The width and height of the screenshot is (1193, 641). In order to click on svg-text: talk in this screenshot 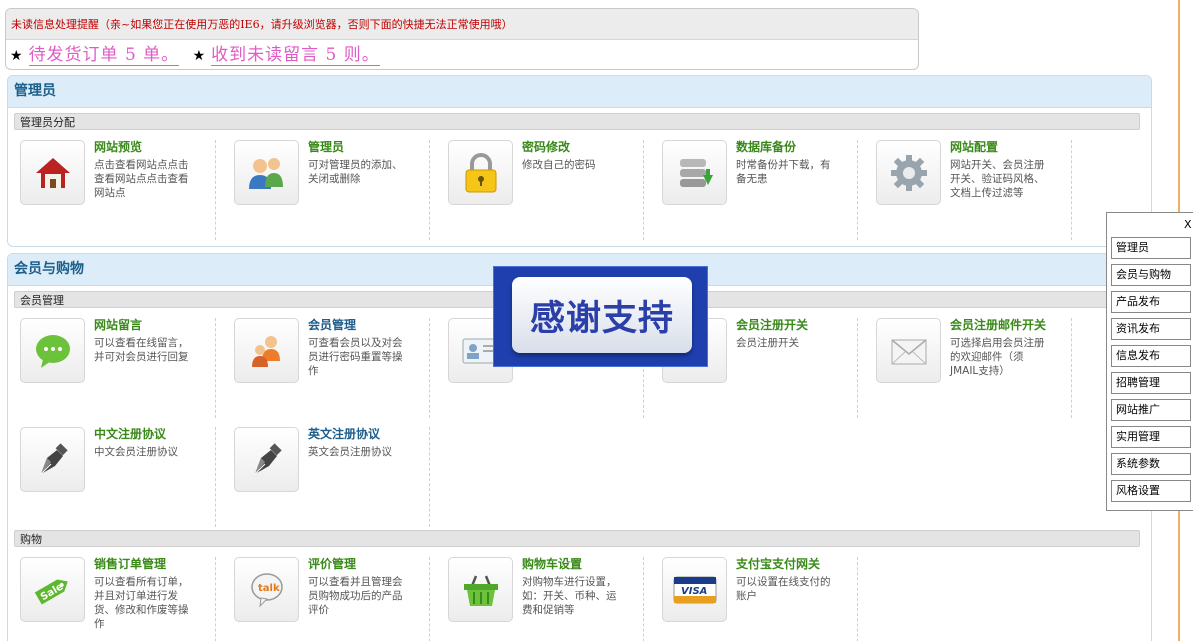, I will do `click(269, 588)`.